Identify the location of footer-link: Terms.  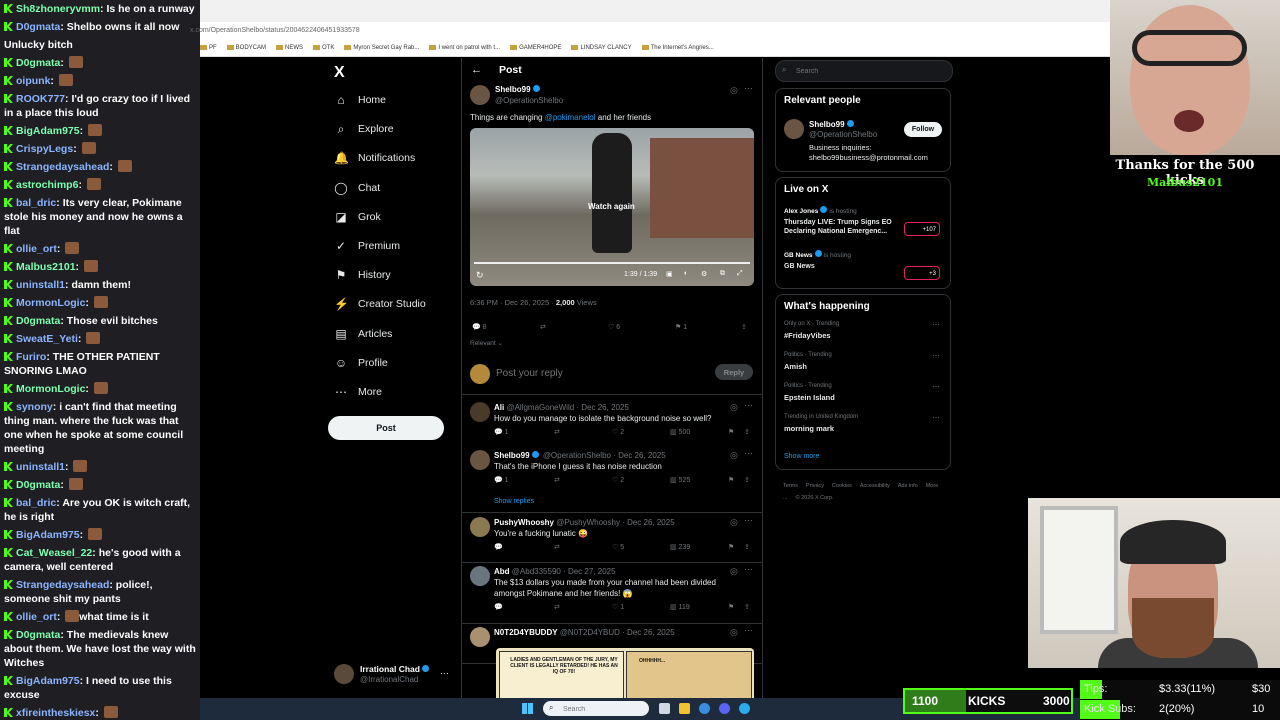
(790, 486).